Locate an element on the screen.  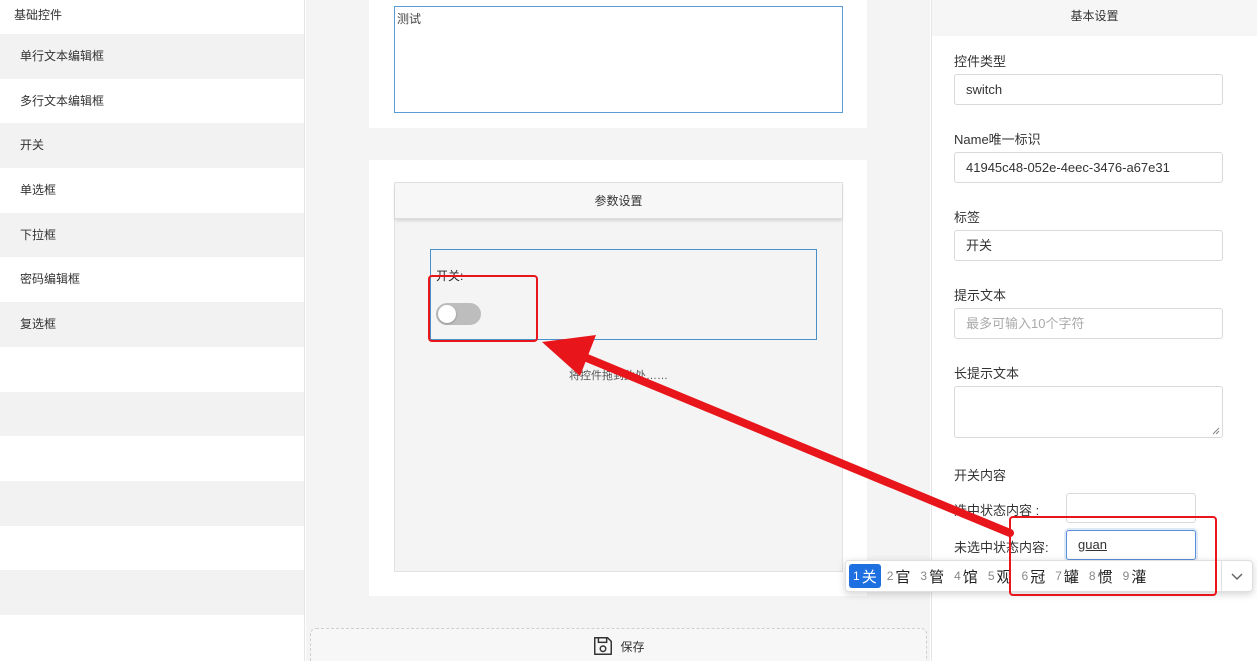
sidebar-item-switch: 开关 is located at coordinates (152, 146).